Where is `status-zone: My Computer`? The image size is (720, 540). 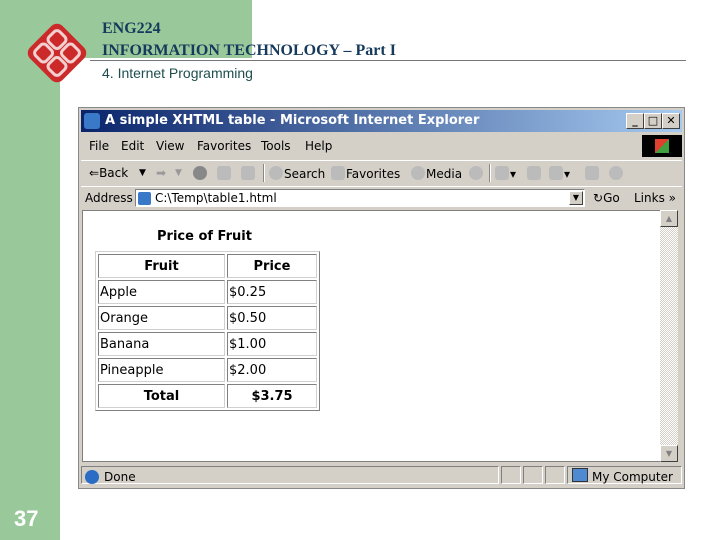
status-zone: My Computer is located at coordinates (624, 475).